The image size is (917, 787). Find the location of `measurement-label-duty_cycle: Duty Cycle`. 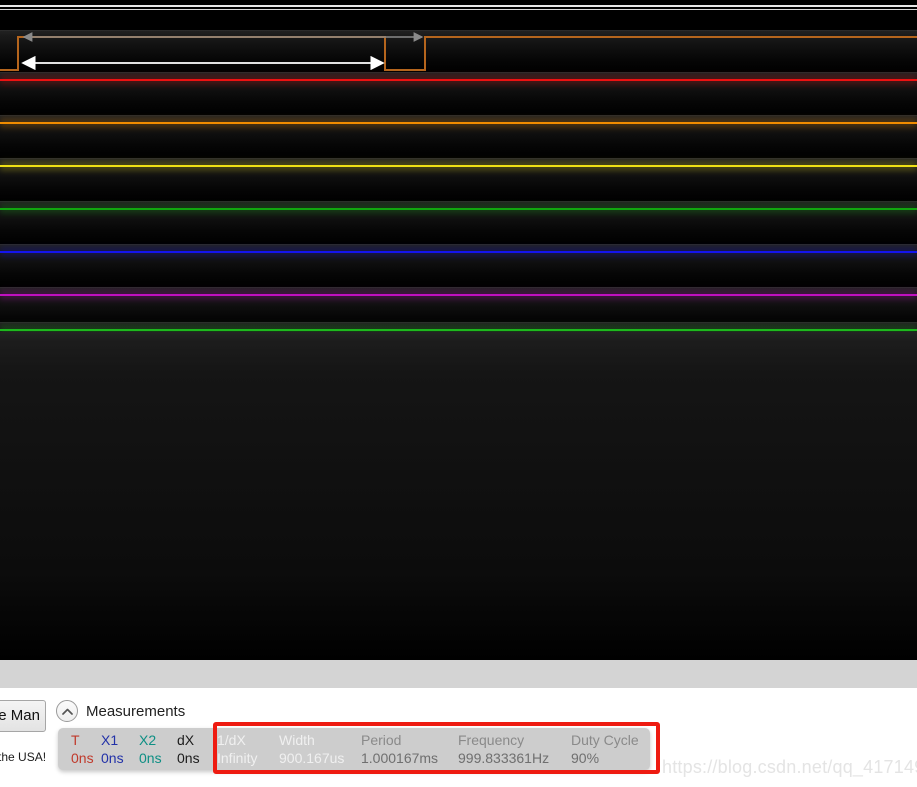

measurement-label-duty_cycle: Duty Cycle is located at coordinates (605, 739).